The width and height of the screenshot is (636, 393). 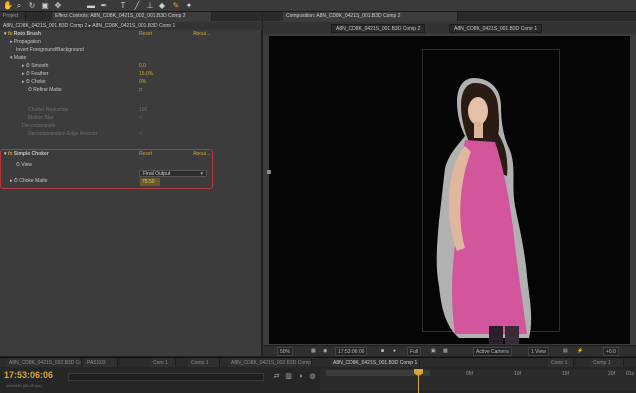 What do you see at coordinates (166, 377) in the screenshot?
I see `timeline-search-input` at bounding box center [166, 377].